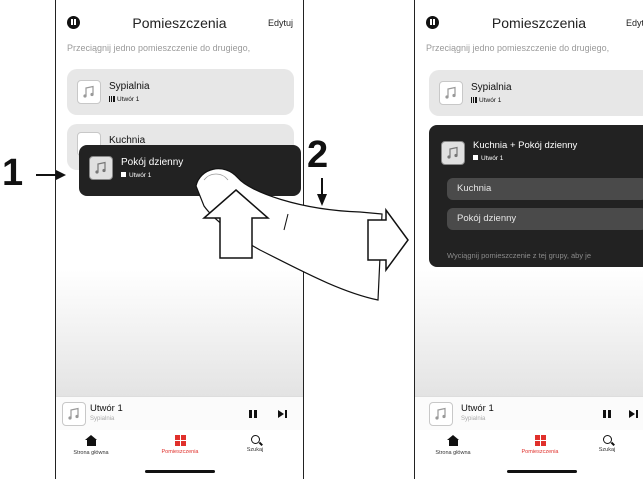 This screenshot has width=643, height=479. Describe the element at coordinates (318, 155) in the screenshot. I see `step-2-number: 2` at that location.